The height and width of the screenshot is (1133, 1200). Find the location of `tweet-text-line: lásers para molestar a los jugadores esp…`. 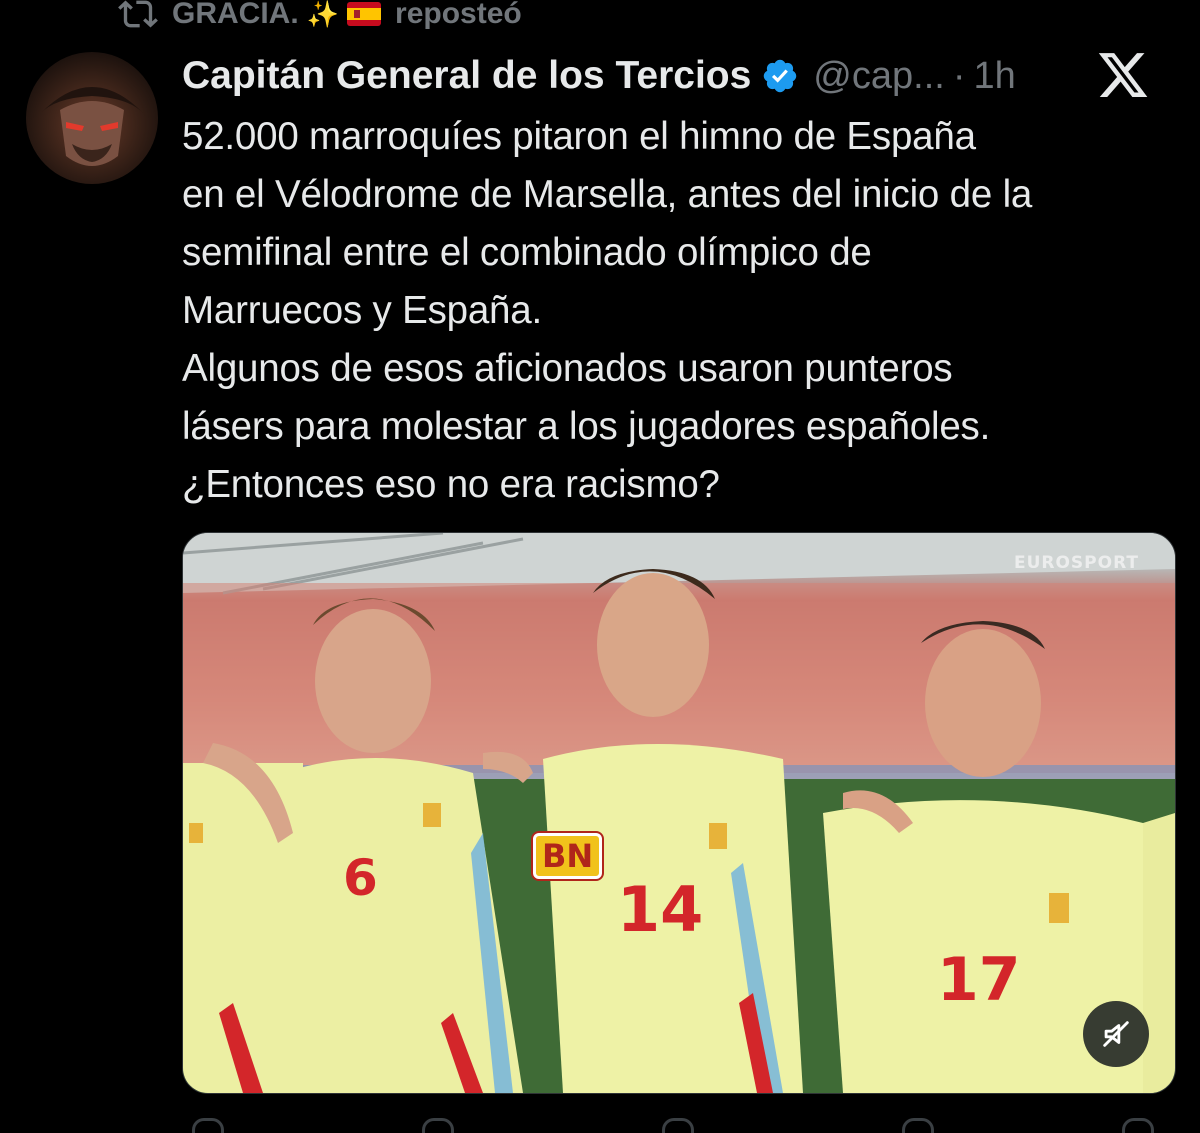

tweet-text-line: lásers para molestar a los jugadores esp… is located at coordinates (586, 426).